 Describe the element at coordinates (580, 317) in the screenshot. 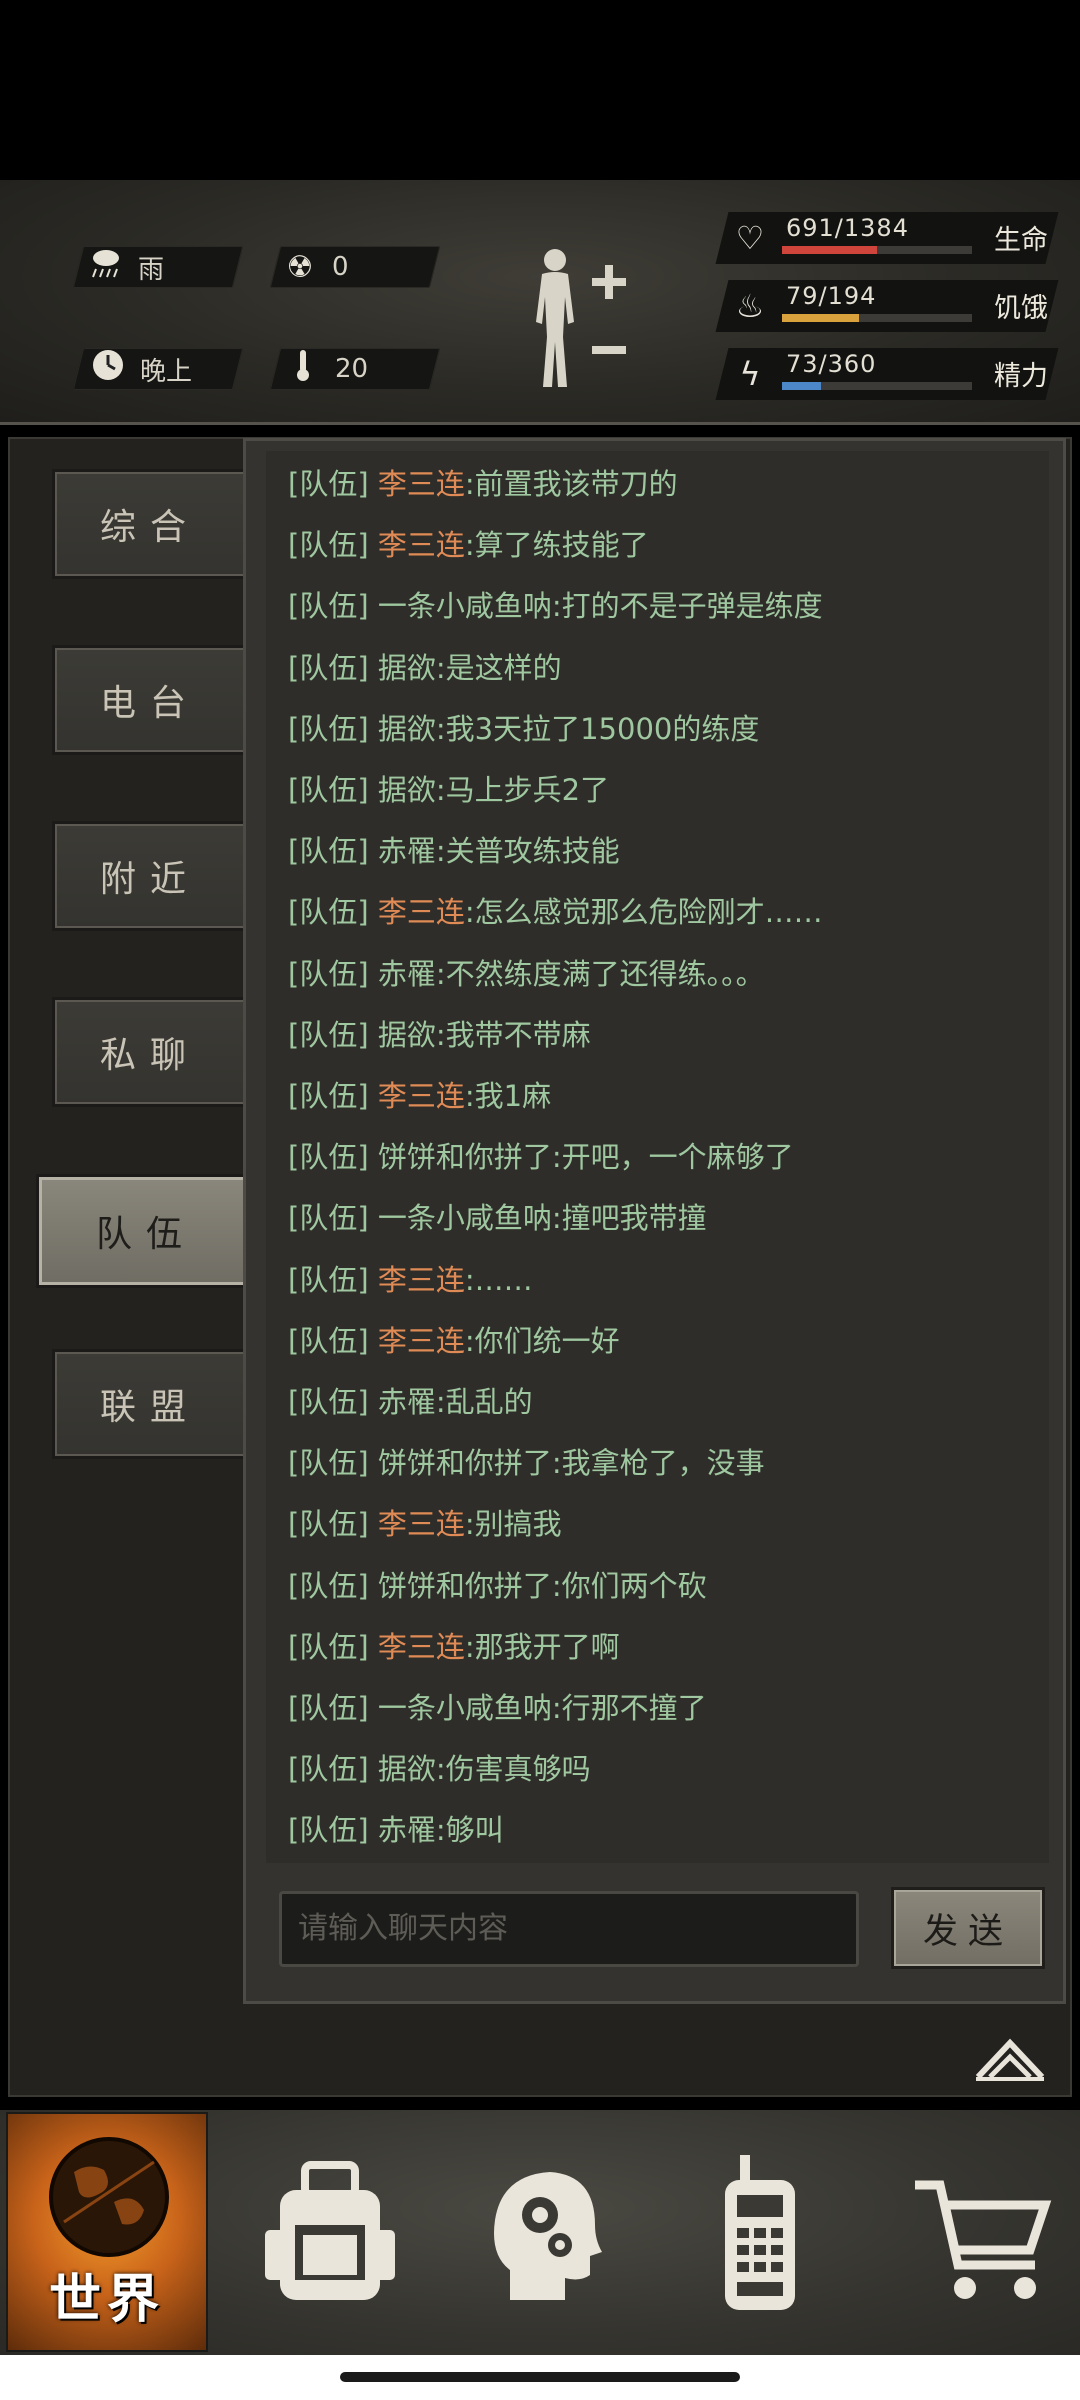

I see `body-figure-button` at that location.